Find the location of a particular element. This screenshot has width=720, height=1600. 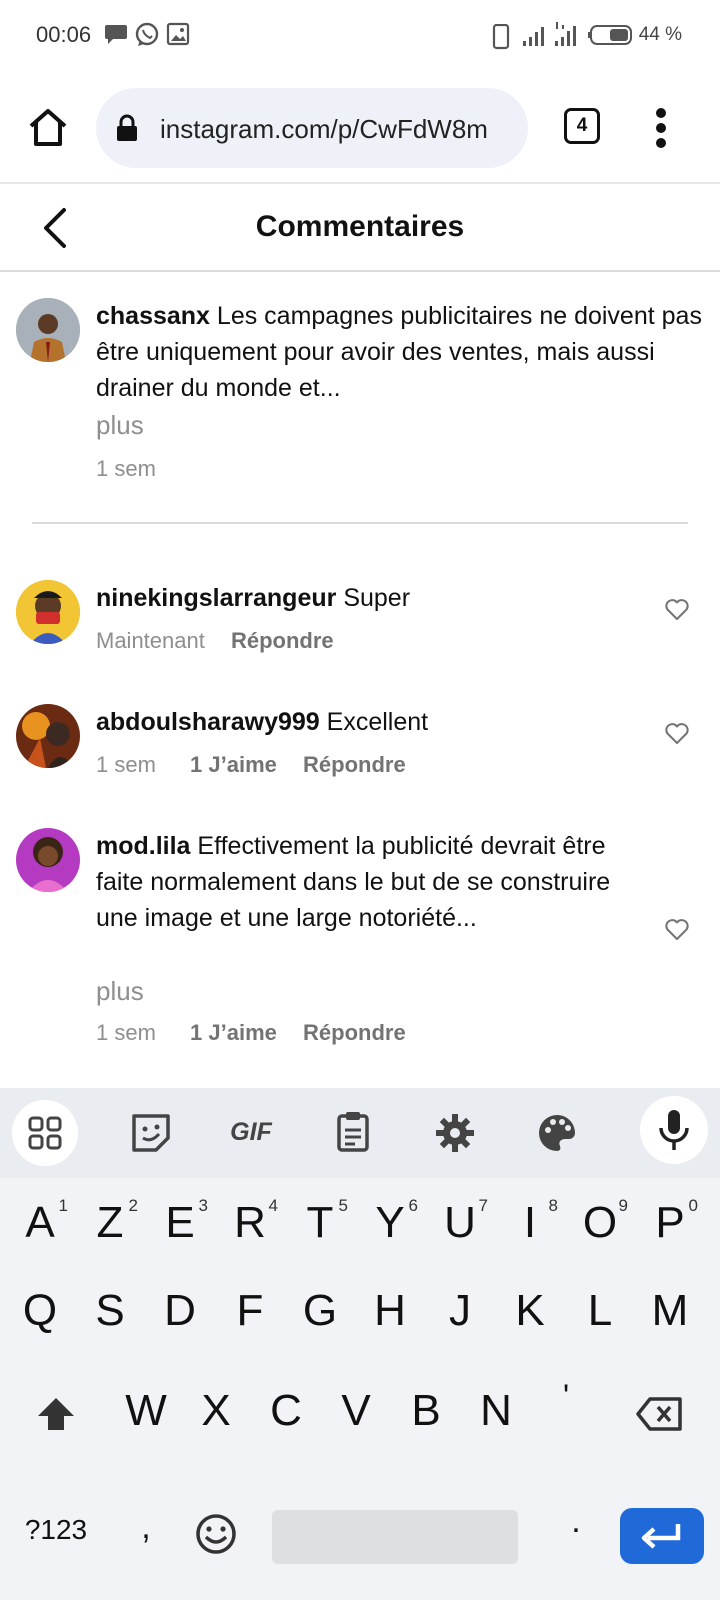

symbols-key: ?123 is located at coordinates (56, 1530).